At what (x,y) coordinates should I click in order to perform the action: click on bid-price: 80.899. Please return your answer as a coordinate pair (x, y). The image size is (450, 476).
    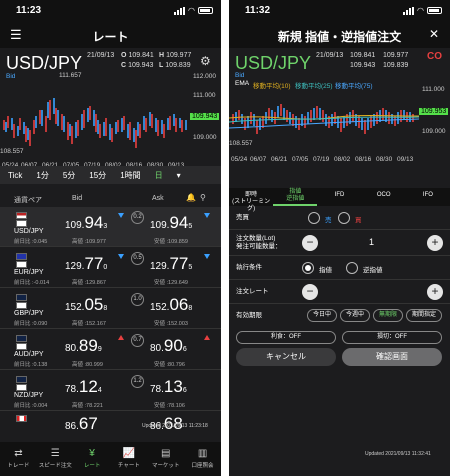
    Looking at the image, I should click on (83, 346).